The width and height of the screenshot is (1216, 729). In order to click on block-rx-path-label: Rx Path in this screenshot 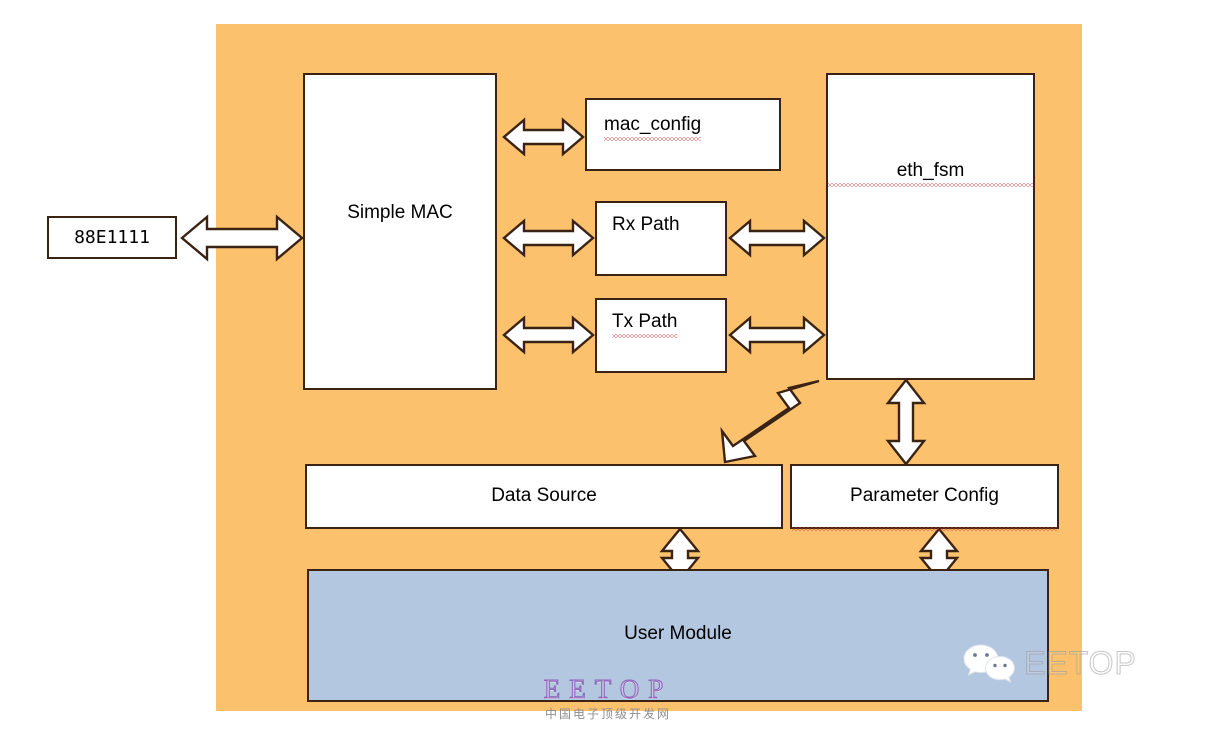, I will do `click(646, 224)`.